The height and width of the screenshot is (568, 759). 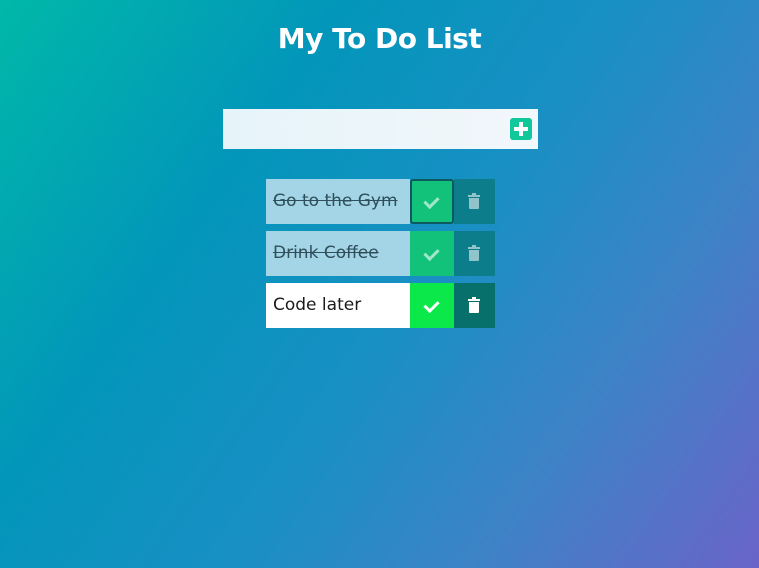 I want to click on add-todo-bar, so click(x=380, y=129).